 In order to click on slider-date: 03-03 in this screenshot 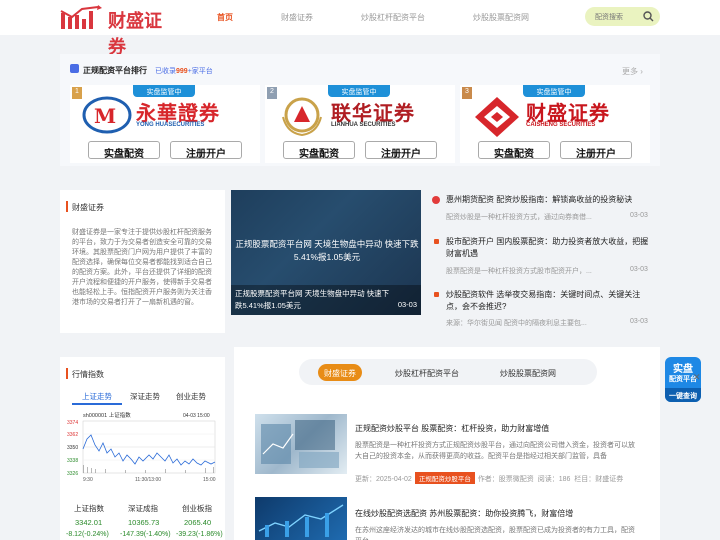, I will do `click(407, 304)`.